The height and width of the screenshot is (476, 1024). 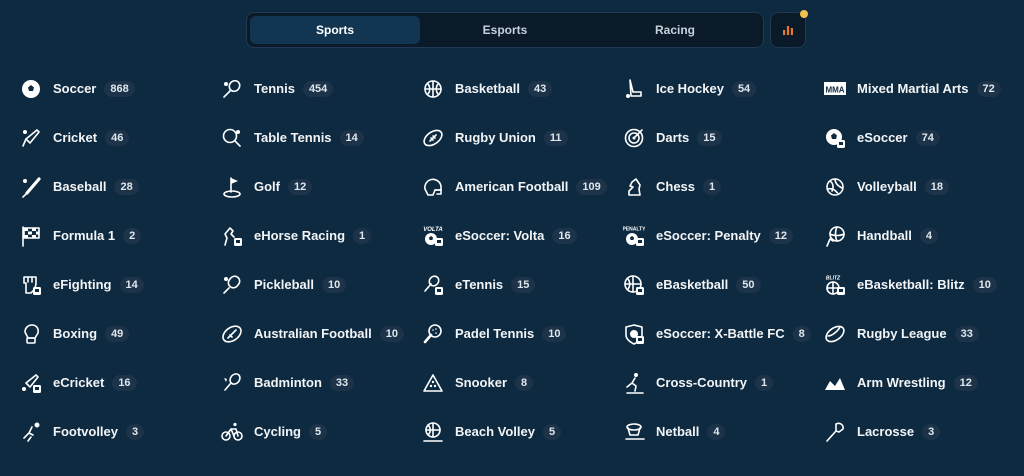 What do you see at coordinates (723, 186) in the screenshot?
I see `sport-item: Chess 1` at bounding box center [723, 186].